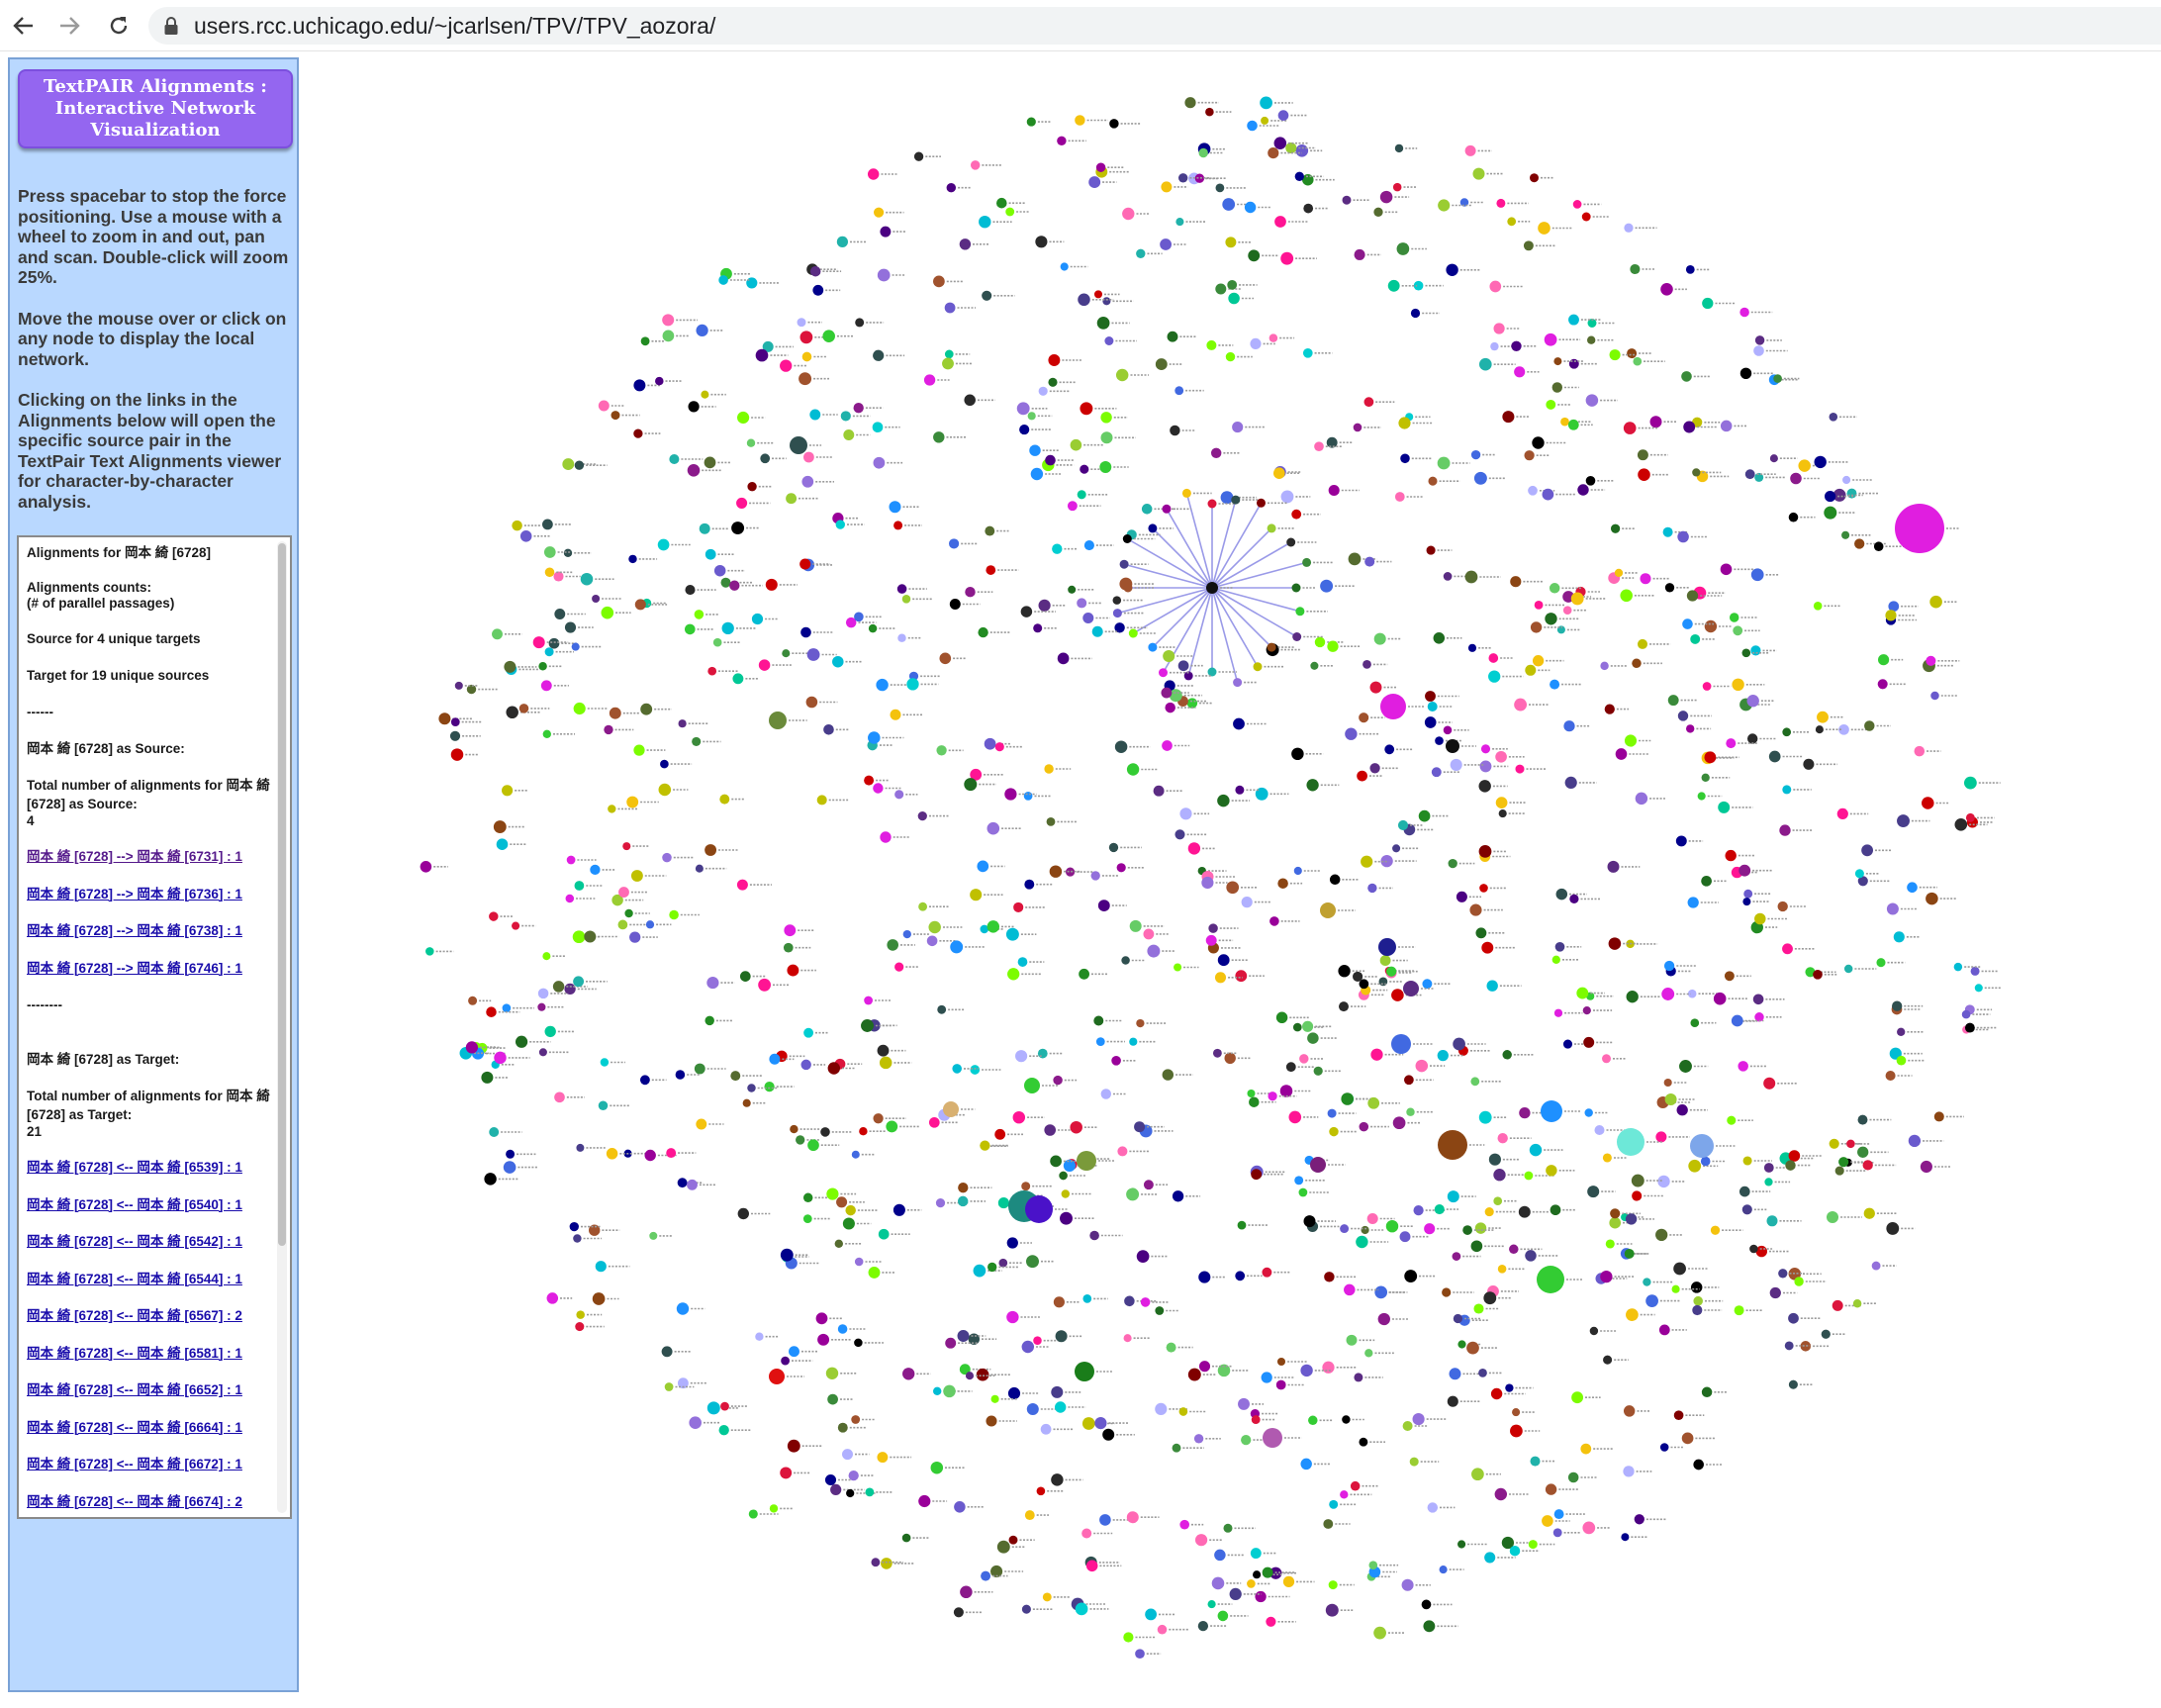 Image resolution: width=2161 pixels, height=1708 pixels. What do you see at coordinates (149, 930) in the screenshot?
I see `source-alignment-link: 岡本 綺 [6728] --> 岡本 綺 [6738] : 1` at bounding box center [149, 930].